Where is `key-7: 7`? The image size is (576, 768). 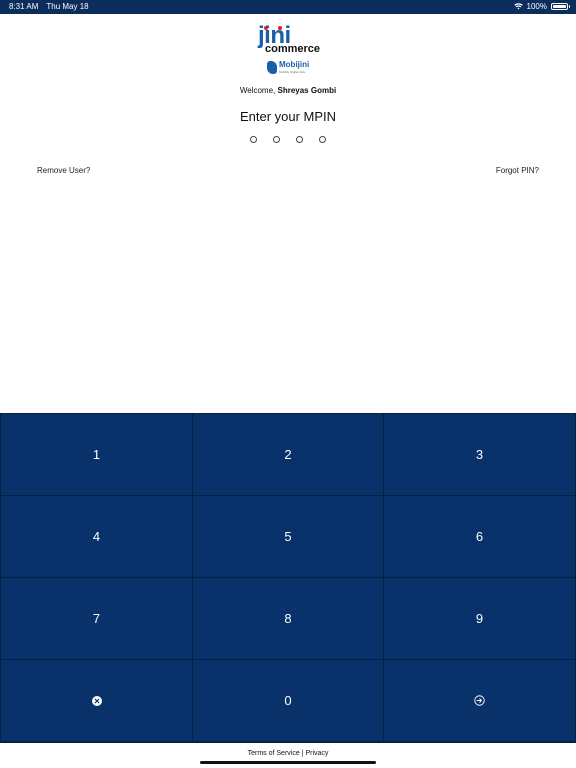
key-7: 7 is located at coordinates (96, 618).